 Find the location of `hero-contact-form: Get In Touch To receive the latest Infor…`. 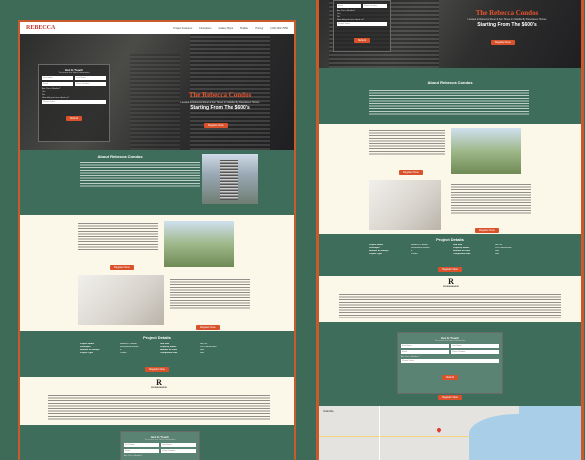

hero-contact-form: Get In Touch To receive the latest Infor… is located at coordinates (74, 103).